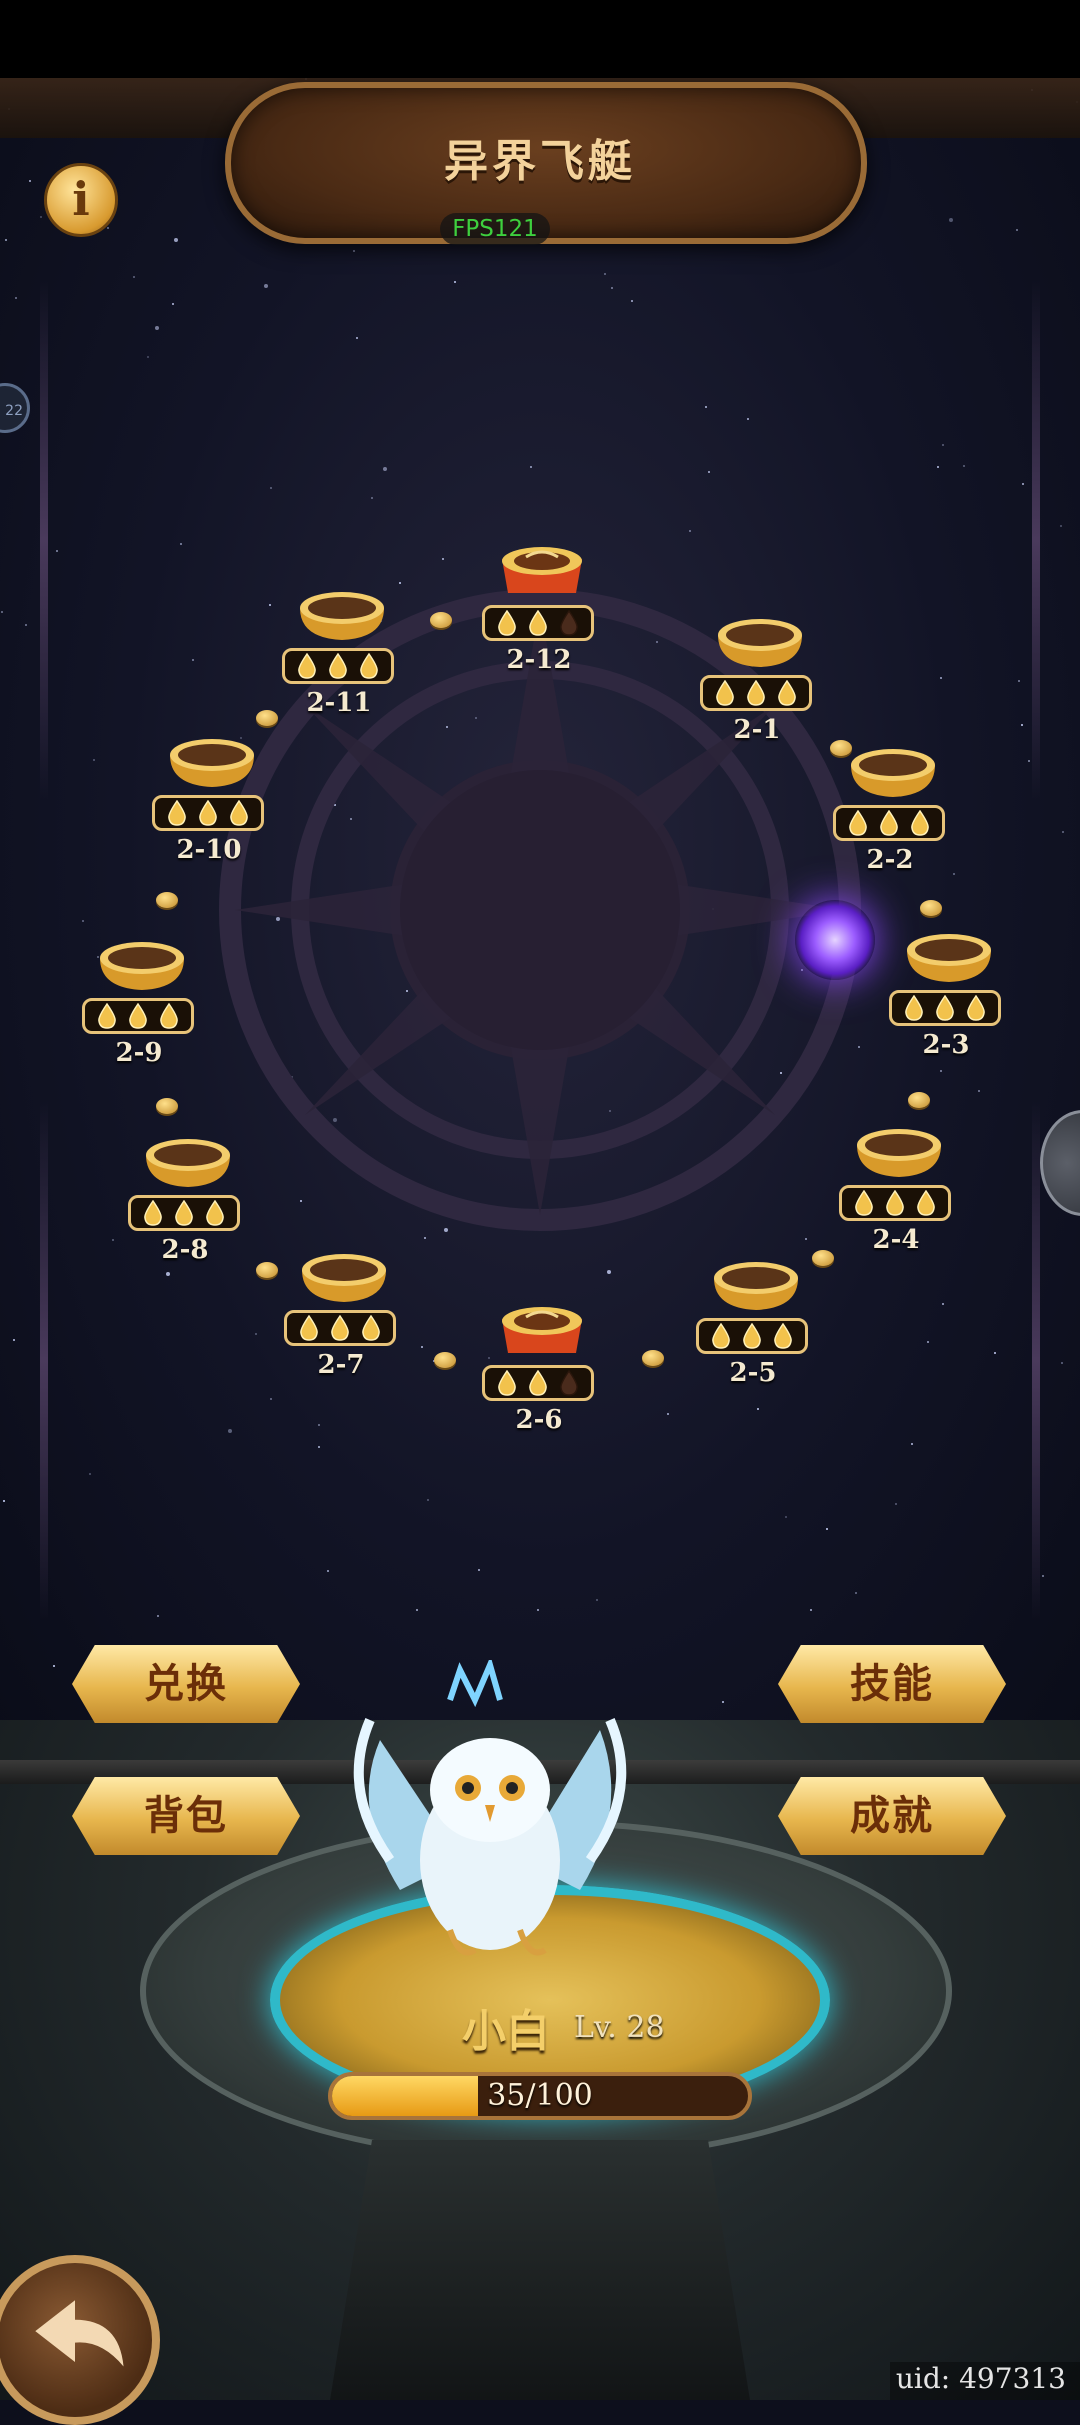 The width and height of the screenshot is (1080, 2425). What do you see at coordinates (339, 703) in the screenshot?
I see `level-label: 2-11` at bounding box center [339, 703].